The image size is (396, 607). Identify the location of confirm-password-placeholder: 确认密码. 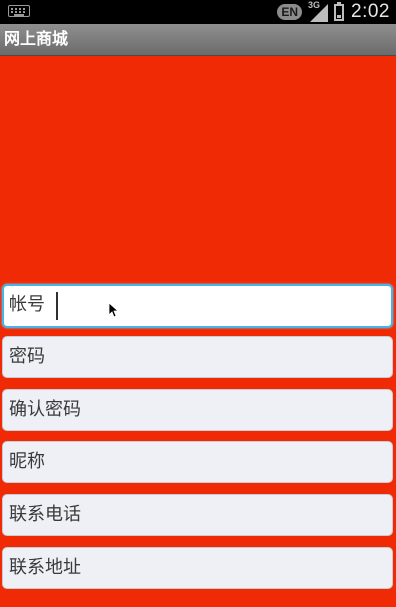
(45, 409).